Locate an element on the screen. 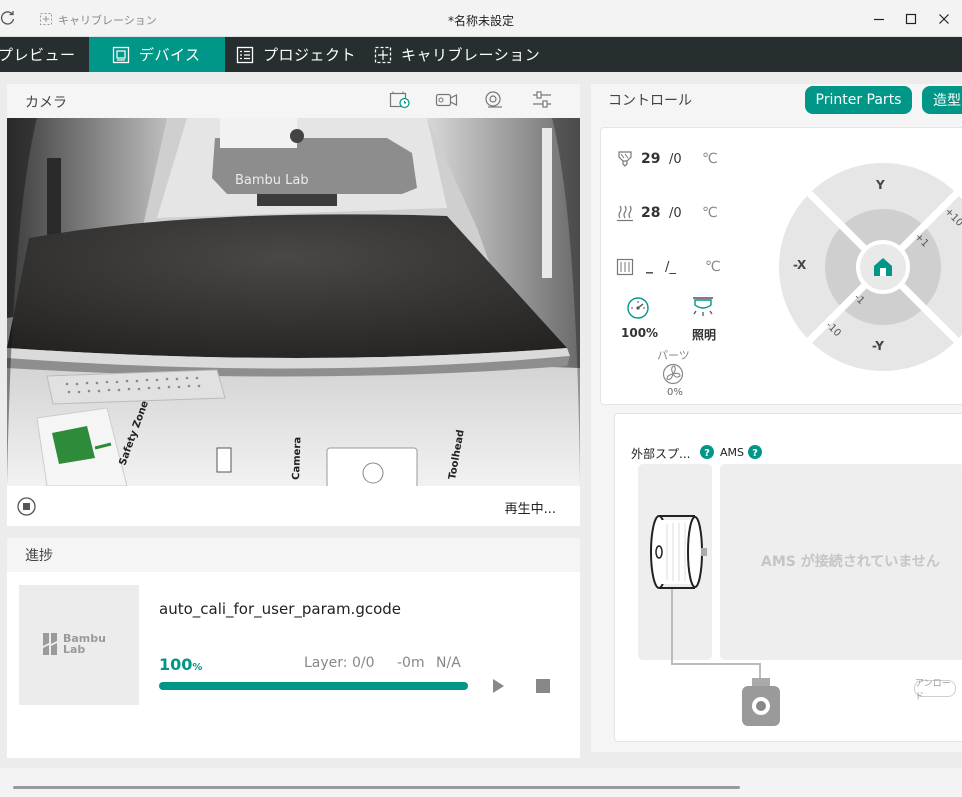  ams-label: AMS is located at coordinates (732, 452).